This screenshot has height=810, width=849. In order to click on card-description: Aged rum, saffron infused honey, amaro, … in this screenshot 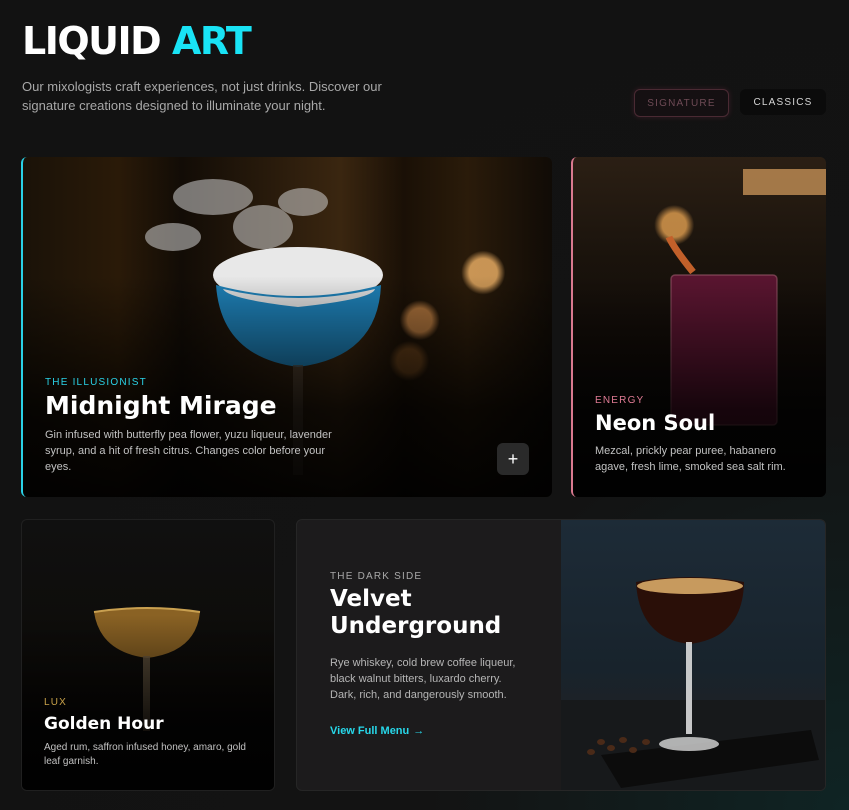, I will do `click(145, 754)`.